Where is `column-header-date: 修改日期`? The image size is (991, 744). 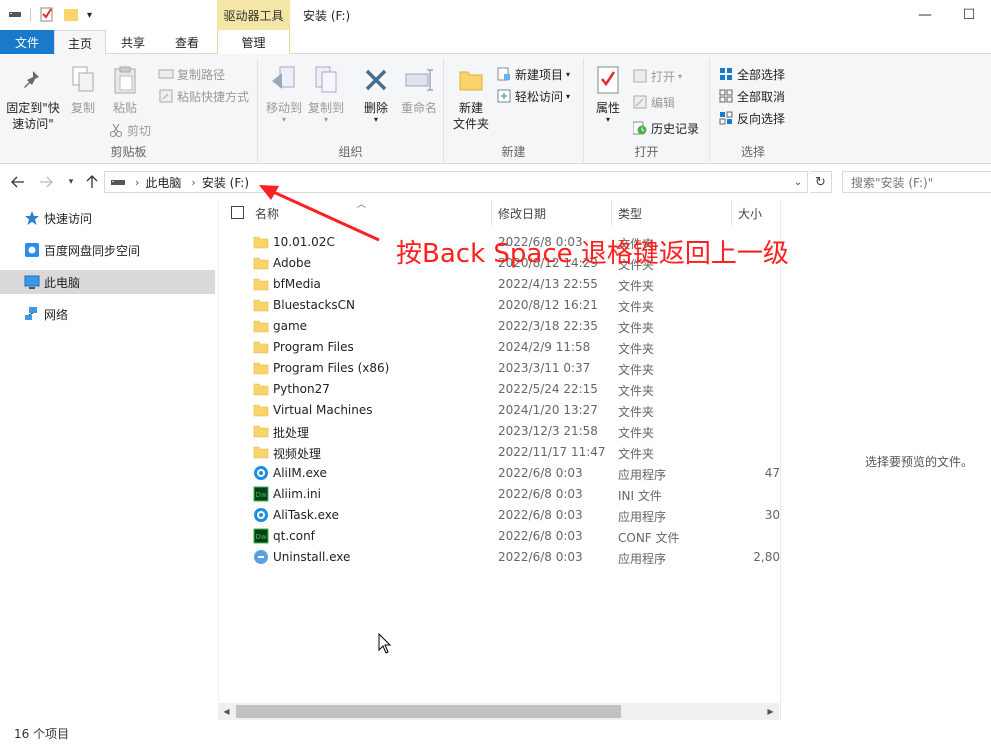 column-header-date: 修改日期 is located at coordinates (552, 213).